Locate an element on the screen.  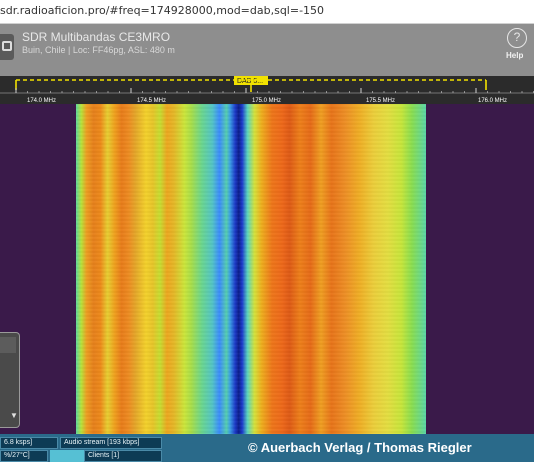
scale-minor-ticks is located at coordinates (274, 90).